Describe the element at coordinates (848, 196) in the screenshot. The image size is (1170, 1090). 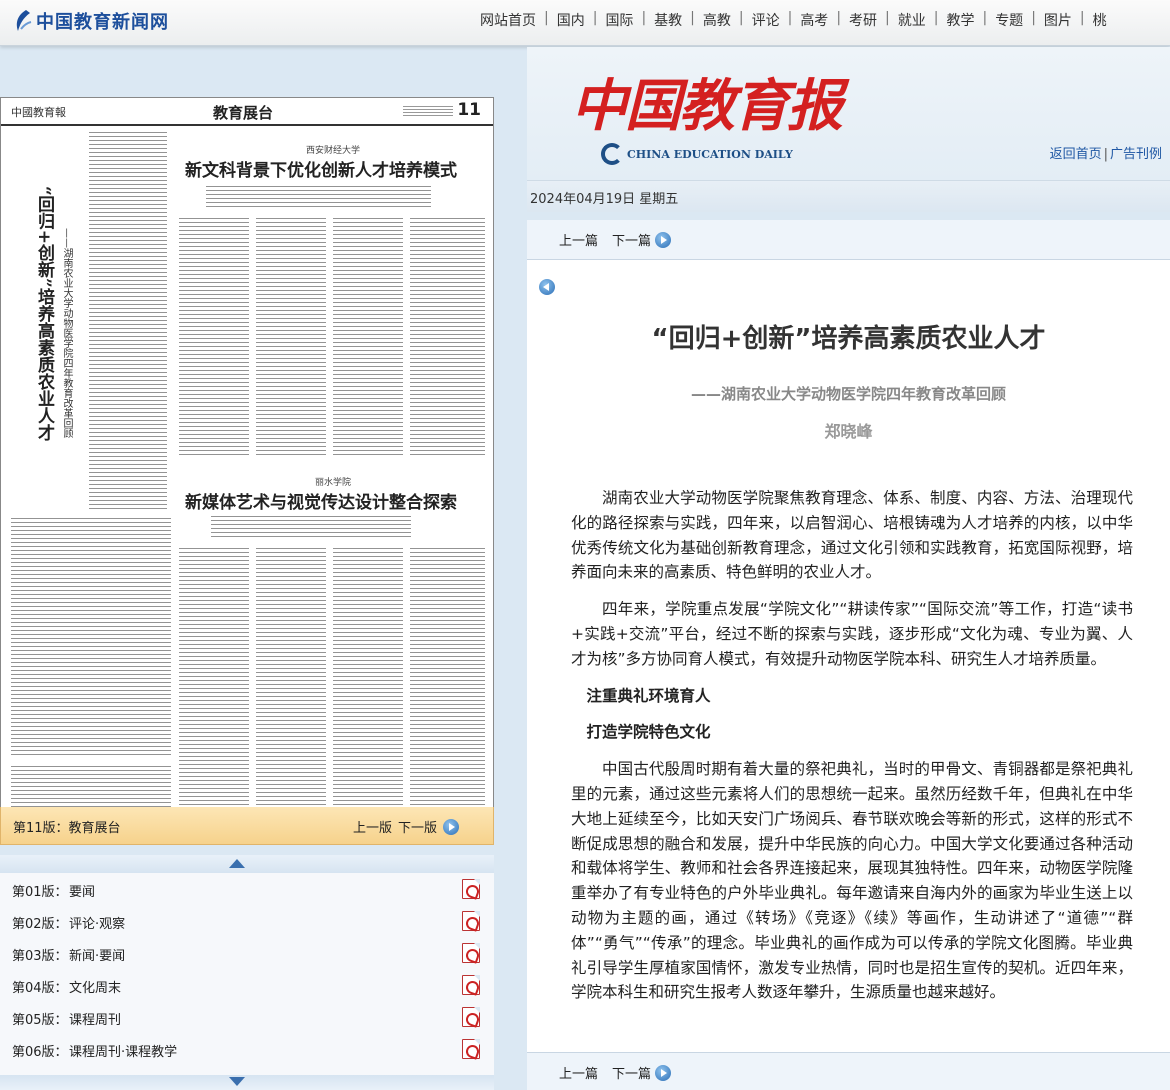
I see `date-bar: 2024年04月19日 星期五` at that location.